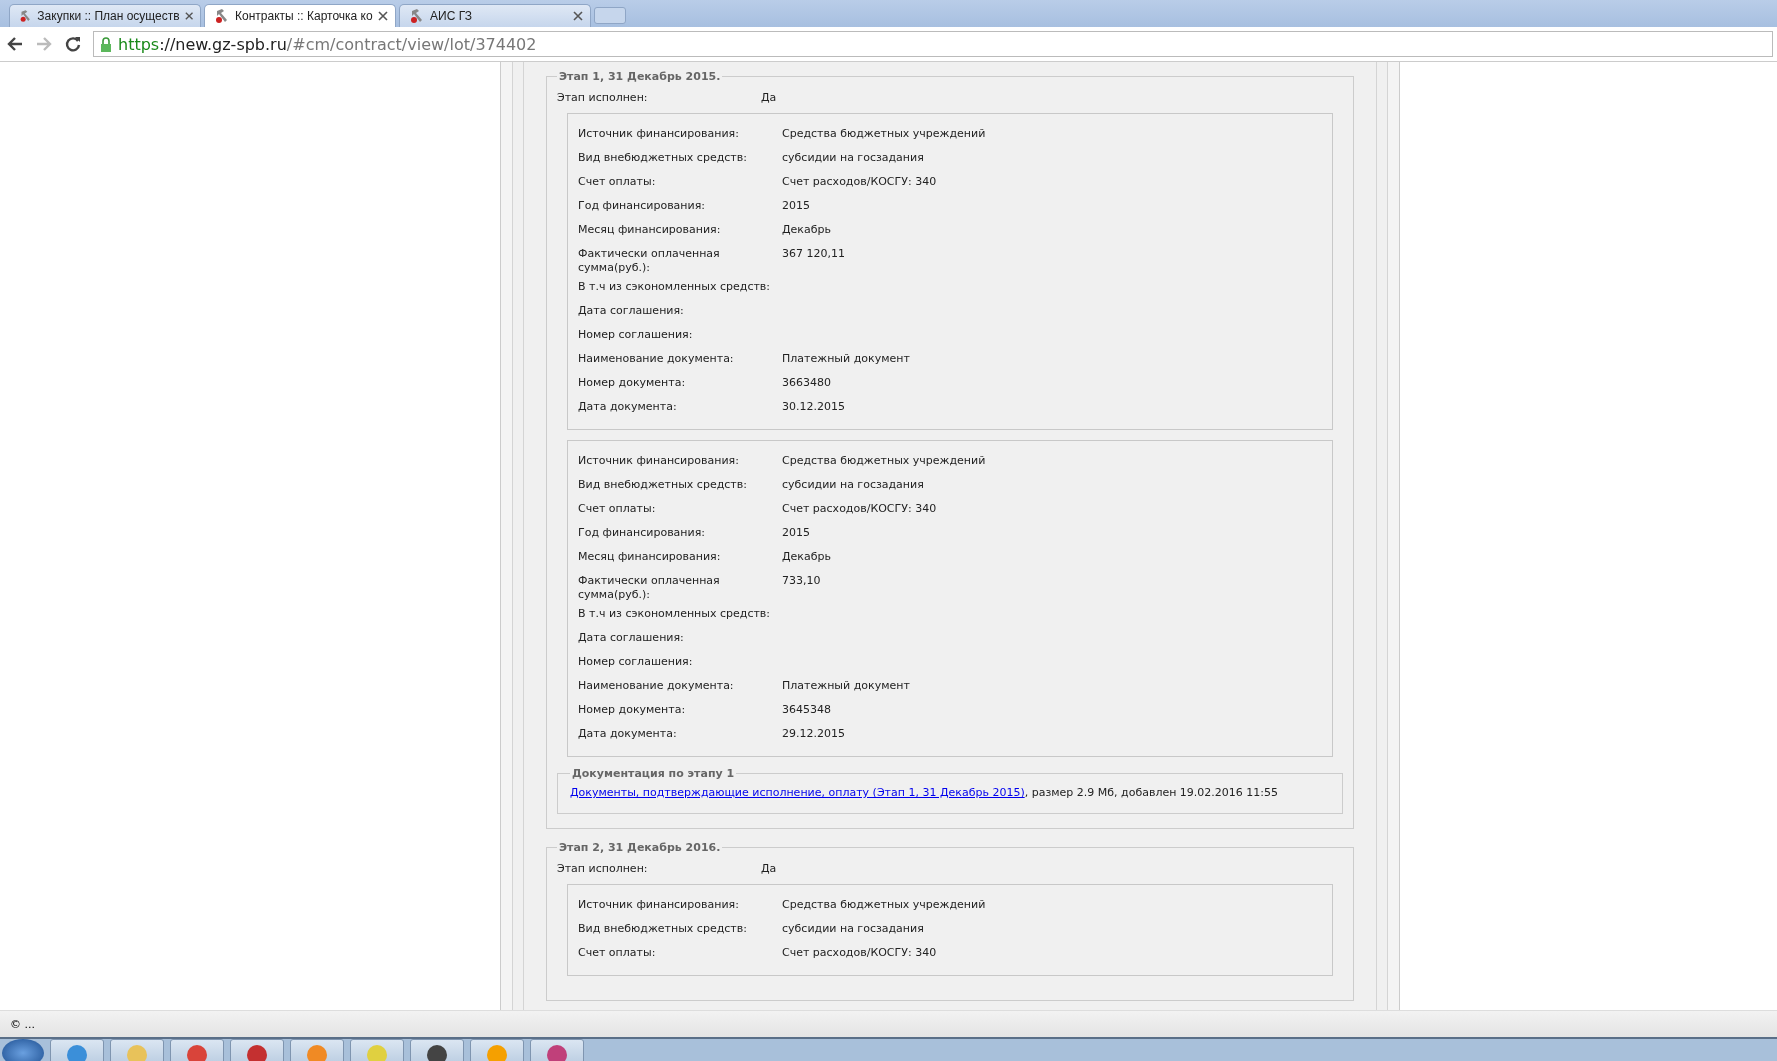 The image size is (1777, 1061). I want to click on back-arrow-icon, so click(15, 44).